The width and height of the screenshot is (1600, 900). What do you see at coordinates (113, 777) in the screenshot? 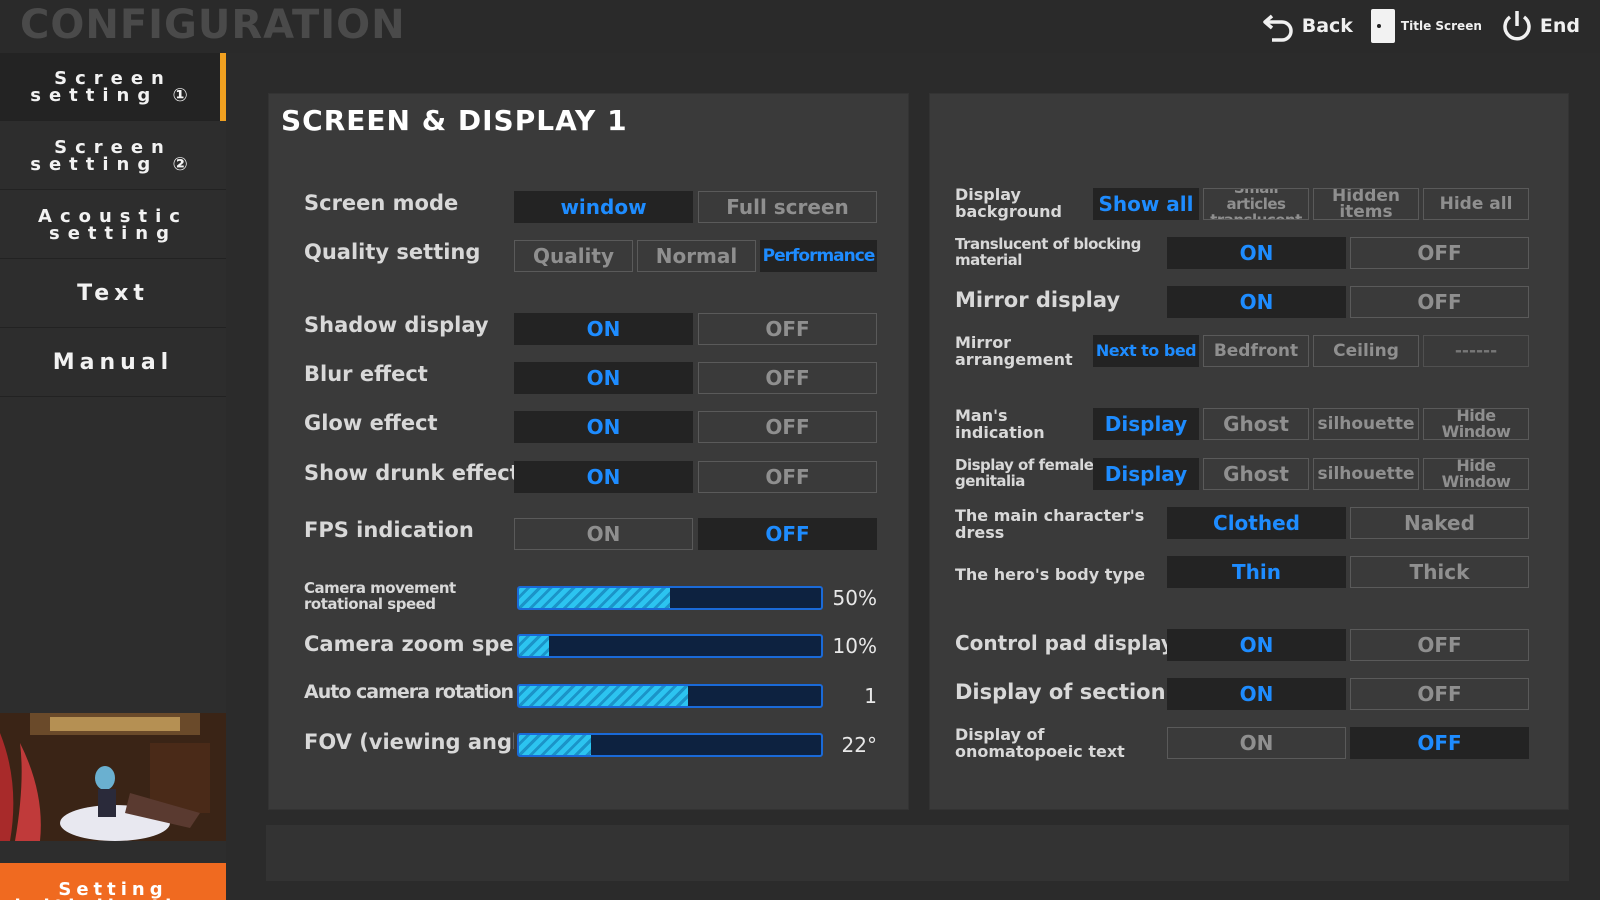
I see `scene-preview-image` at bounding box center [113, 777].